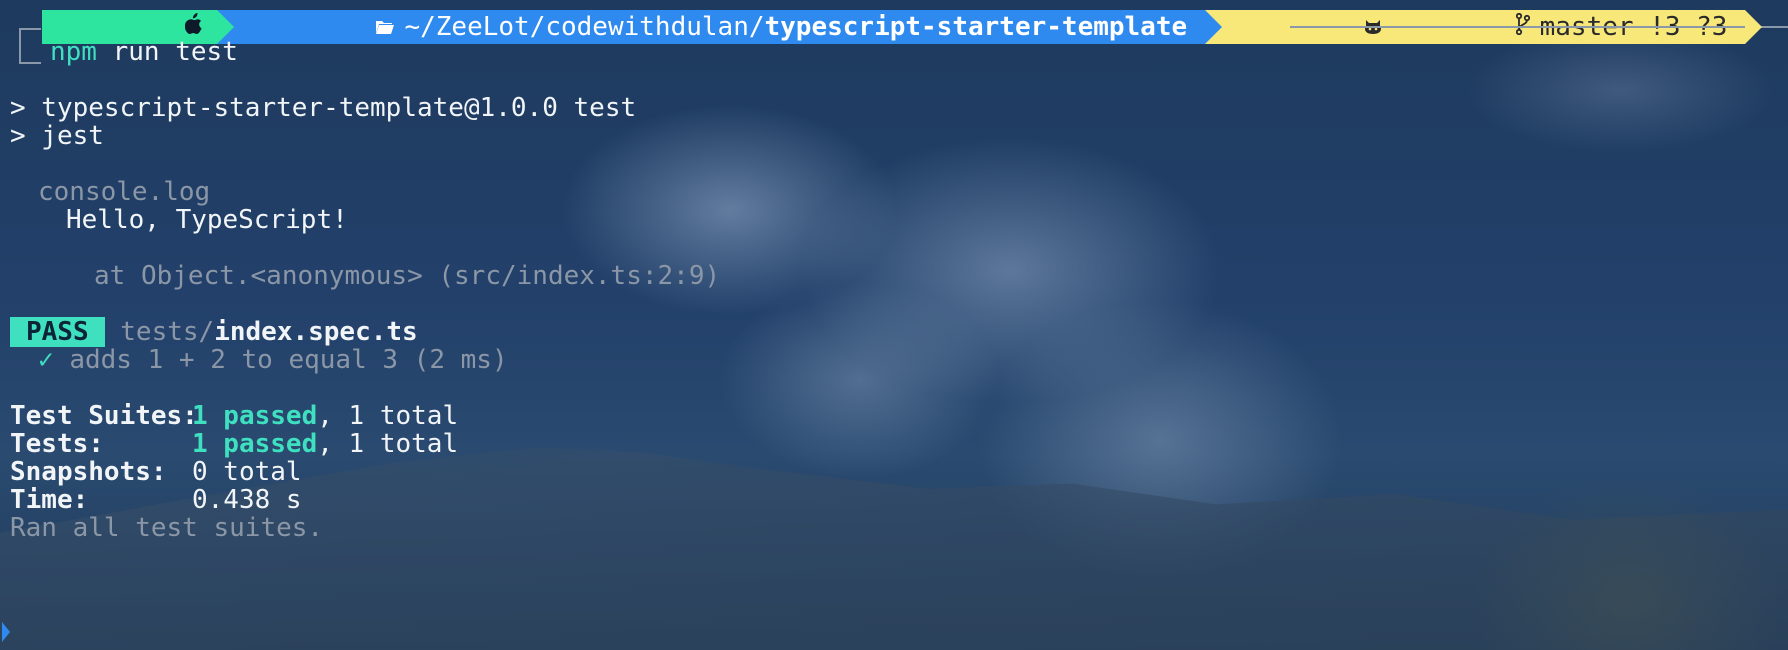 This screenshot has height=650, width=1788. What do you see at coordinates (6, 632) in the screenshot?
I see `prompt-cursor-icon` at bounding box center [6, 632].